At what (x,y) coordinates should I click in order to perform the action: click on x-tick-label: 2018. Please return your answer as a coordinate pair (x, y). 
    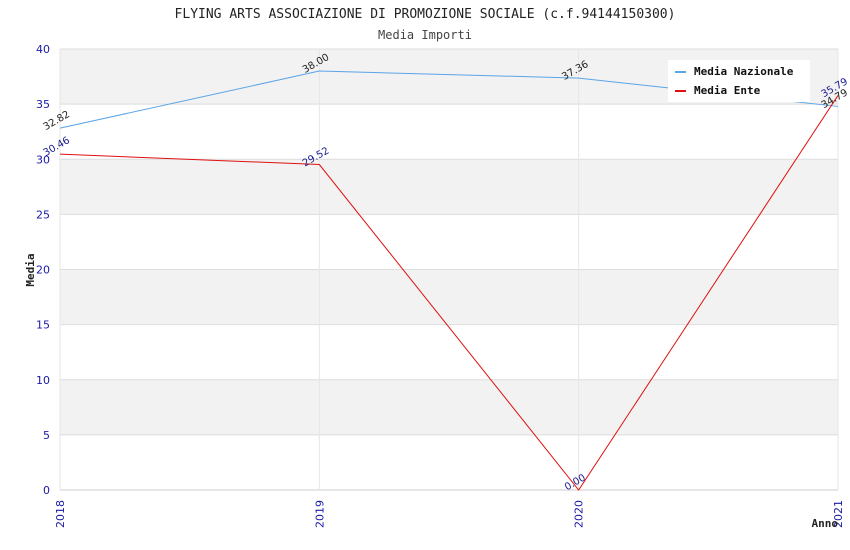
    Looking at the image, I should click on (60, 514).